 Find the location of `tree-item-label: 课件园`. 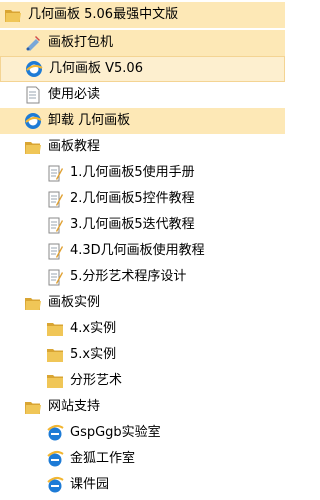

tree-item-label: 课件园 is located at coordinates (90, 484).